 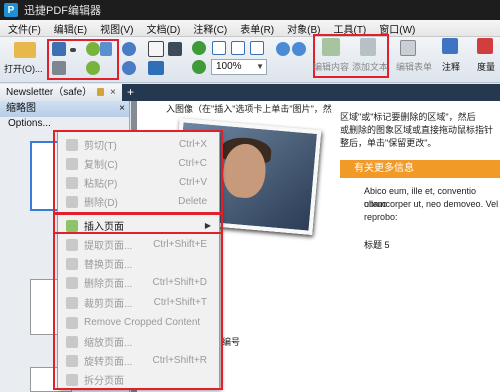 I want to click on chevron-down-icon: ▼, so click(x=260, y=66).